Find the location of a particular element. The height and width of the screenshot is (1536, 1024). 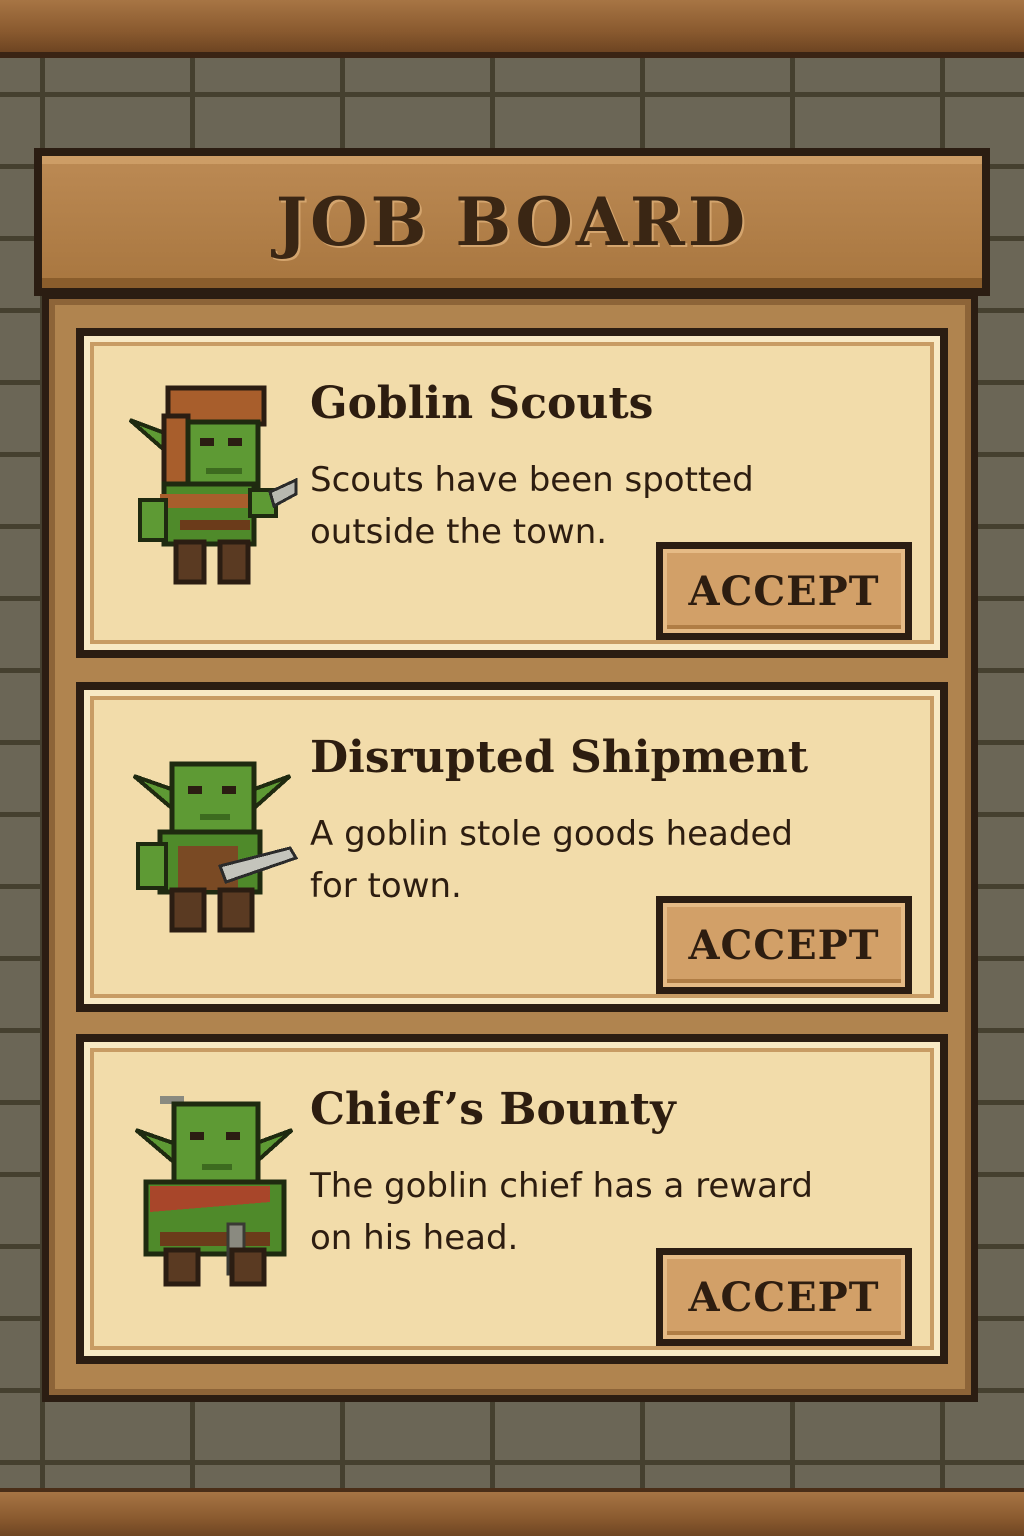

job-board-header: JOB BOARD is located at coordinates (512, 222).